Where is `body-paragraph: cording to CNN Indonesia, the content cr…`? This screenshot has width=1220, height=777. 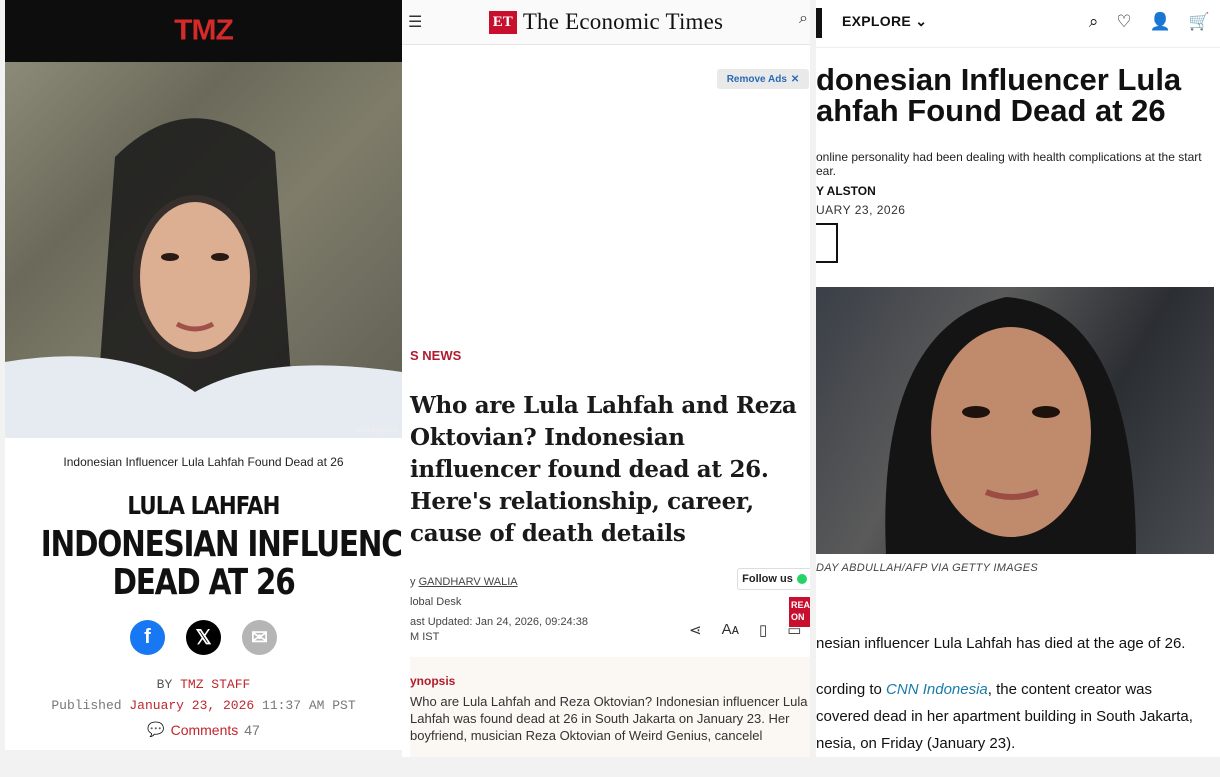 body-paragraph: cording to CNN Indonesia, the content cr… is located at coordinates (1018, 716).